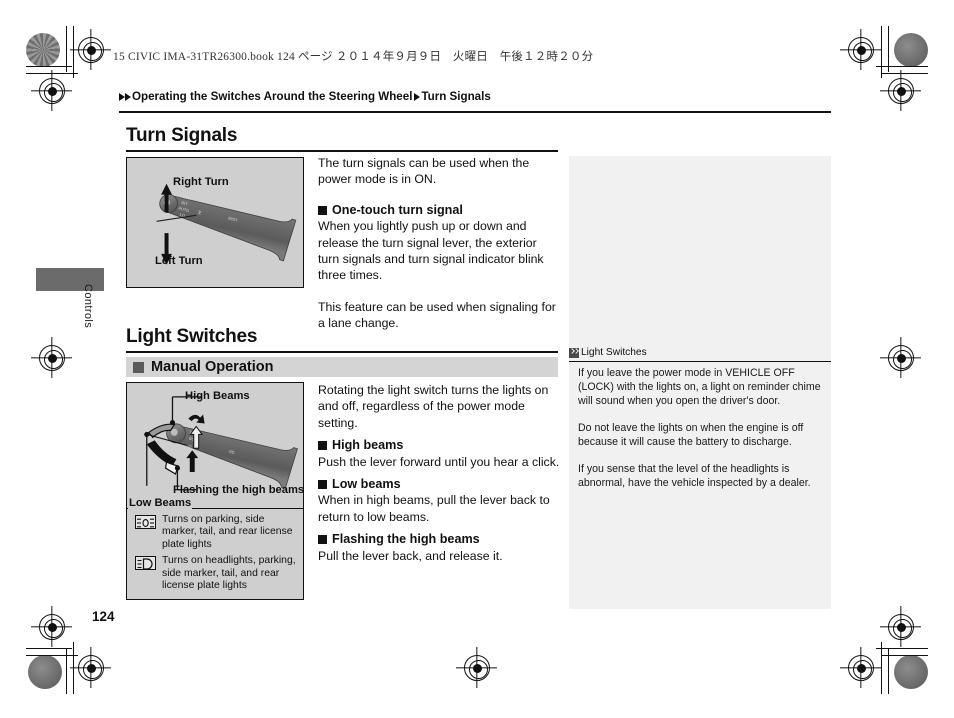 The height and width of the screenshot is (718, 954). I want to click on heading-text: Low beams, so click(366, 484).